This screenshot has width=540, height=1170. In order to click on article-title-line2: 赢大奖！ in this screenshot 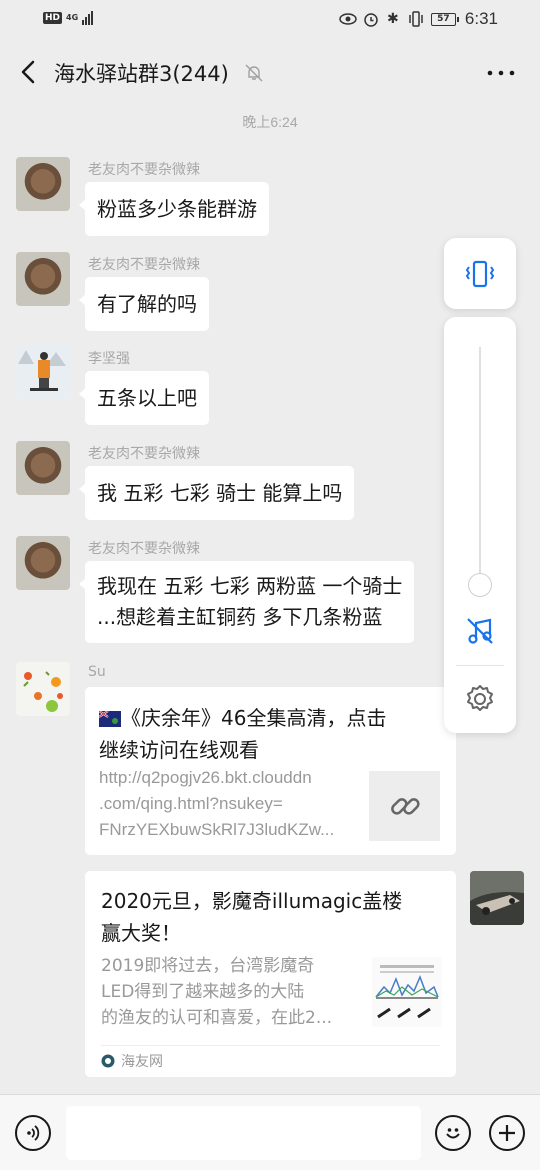, I will do `click(141, 933)`.